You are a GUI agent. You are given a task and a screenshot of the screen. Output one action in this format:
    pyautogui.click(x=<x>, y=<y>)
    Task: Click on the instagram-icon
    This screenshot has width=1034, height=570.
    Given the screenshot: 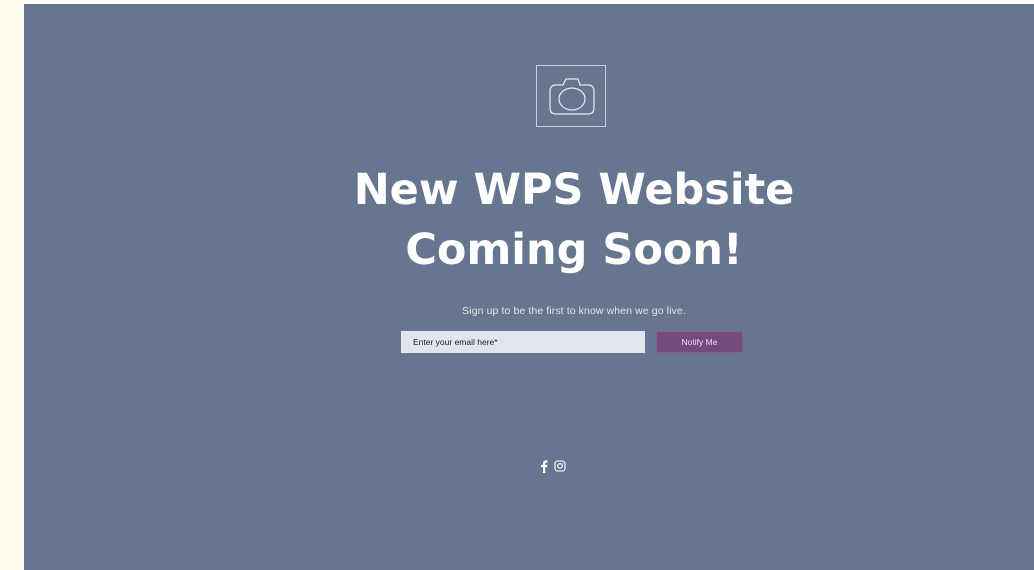 What is the action you would take?
    pyautogui.click(x=560, y=466)
    